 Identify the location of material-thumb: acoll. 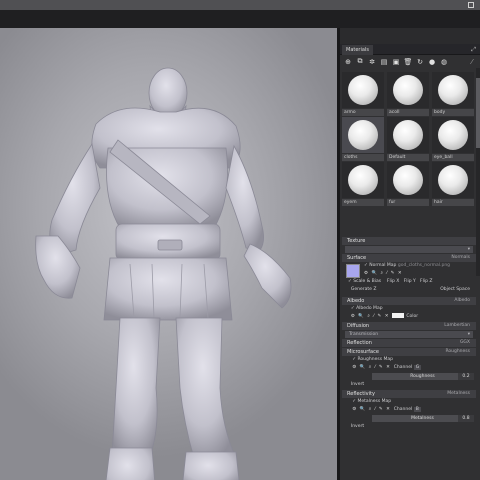
(408, 94).